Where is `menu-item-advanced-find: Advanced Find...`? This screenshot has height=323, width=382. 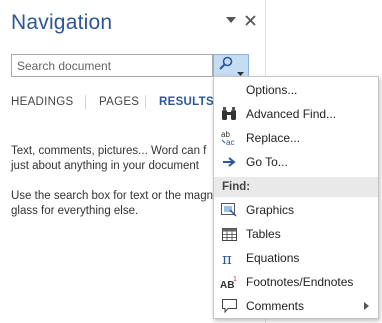 menu-item-advanced-find: Advanced Find... is located at coordinates (296, 114).